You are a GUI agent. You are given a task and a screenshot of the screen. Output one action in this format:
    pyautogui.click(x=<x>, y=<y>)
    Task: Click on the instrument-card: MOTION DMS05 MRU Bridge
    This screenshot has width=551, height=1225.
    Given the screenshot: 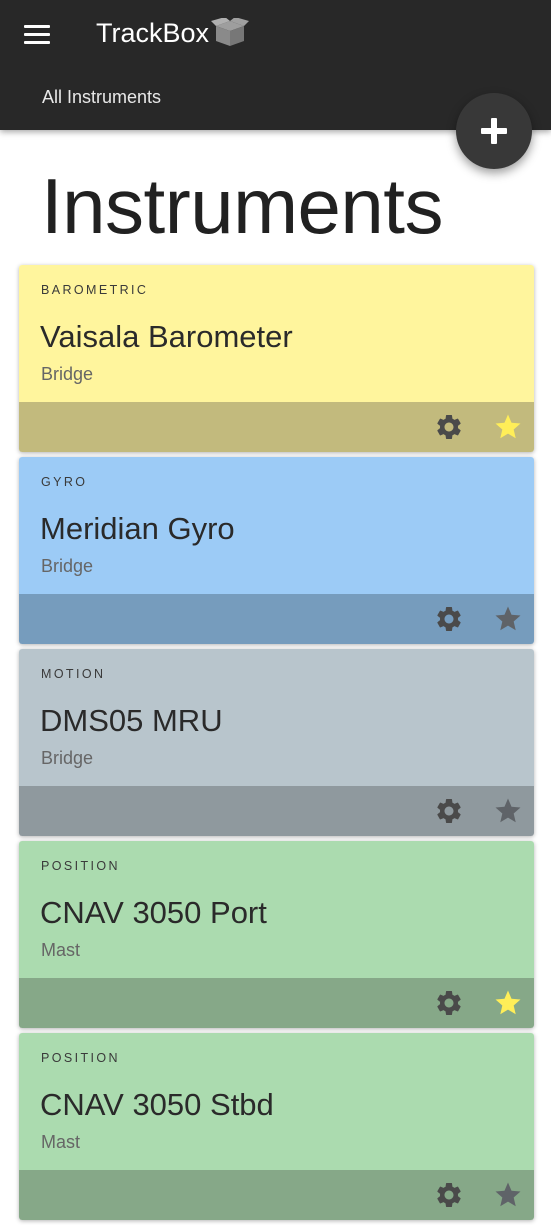 What is the action you would take?
    pyautogui.click(x=276, y=742)
    